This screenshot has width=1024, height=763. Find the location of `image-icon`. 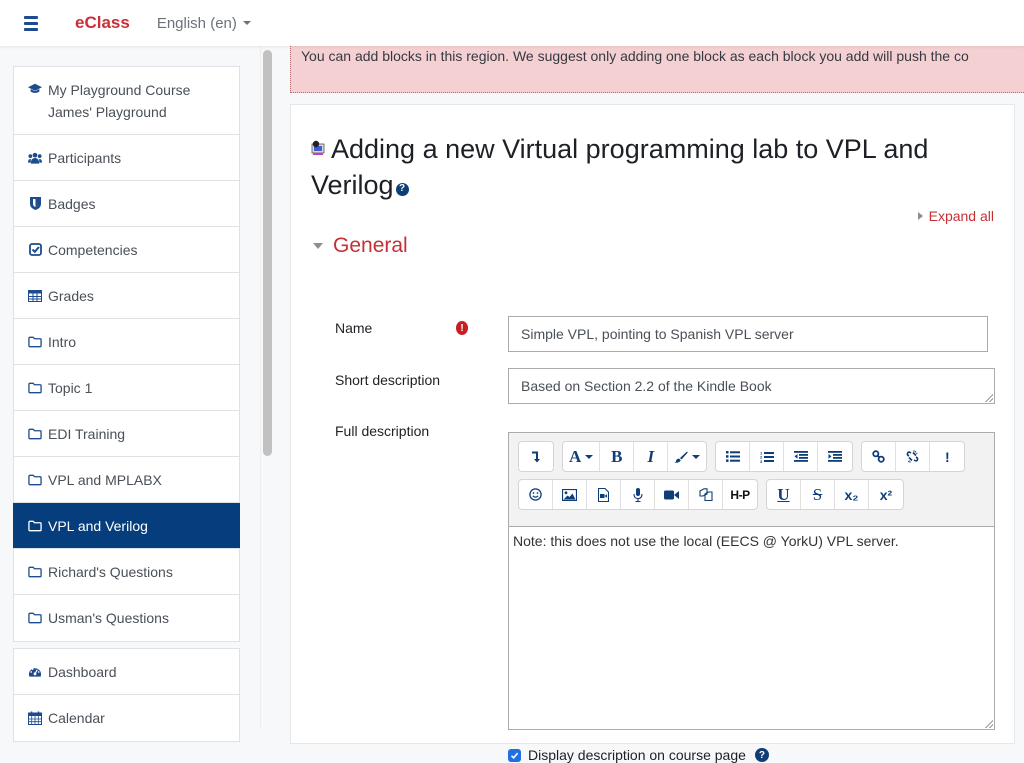

image-icon is located at coordinates (569, 494).